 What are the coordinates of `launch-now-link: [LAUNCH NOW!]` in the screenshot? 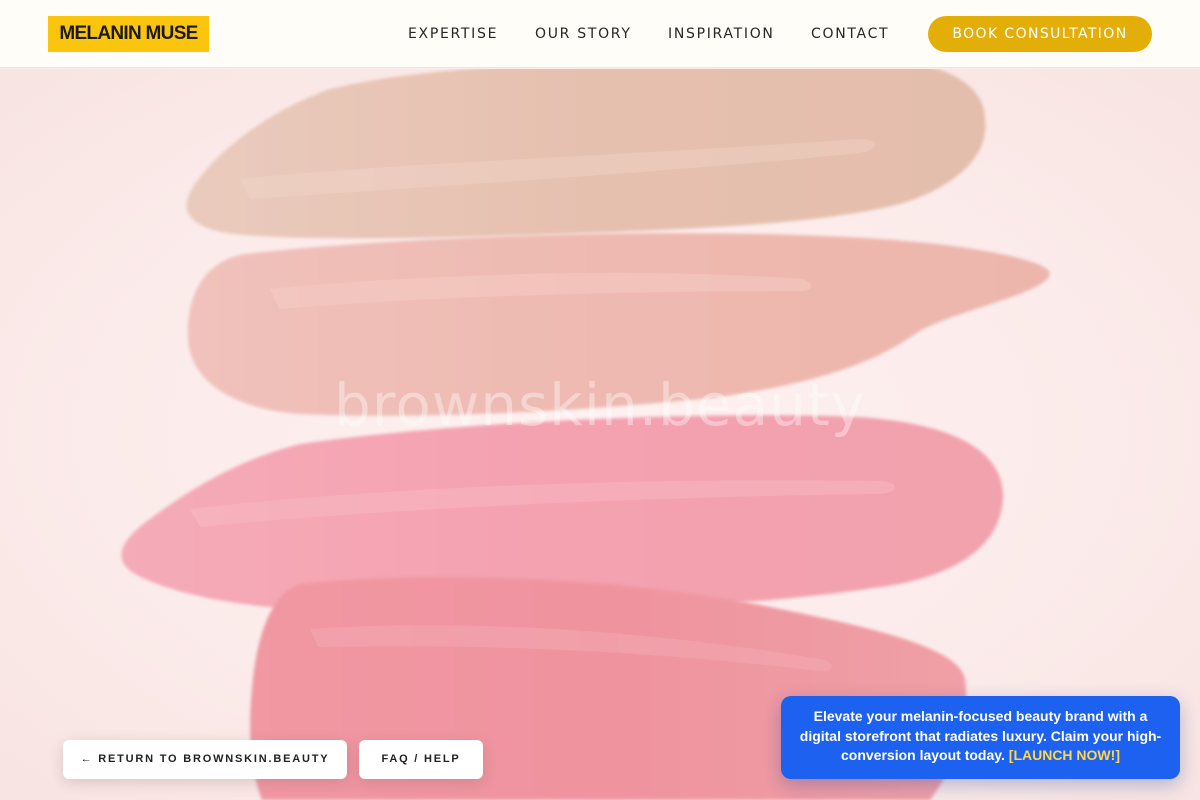 It's located at (1064, 755).